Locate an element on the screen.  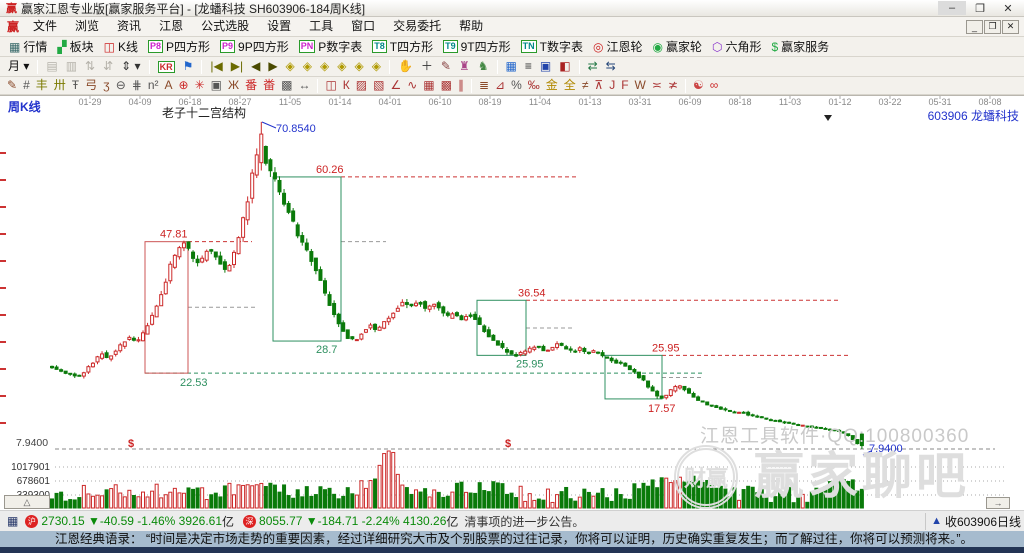
scale-button: ⇕ ▾ is located at coordinates (130, 66).